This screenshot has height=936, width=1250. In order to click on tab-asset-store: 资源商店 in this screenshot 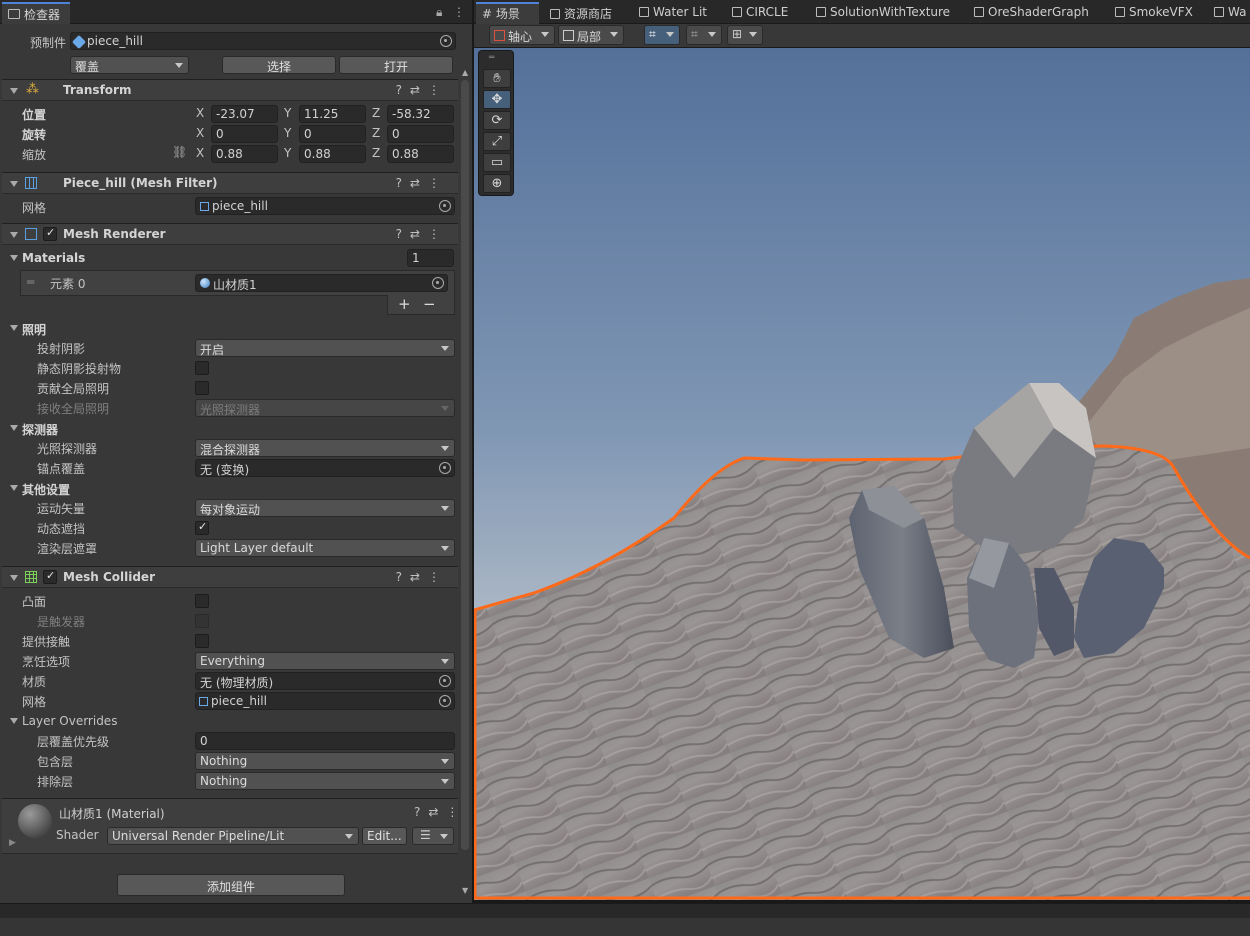, I will do `click(580, 13)`.